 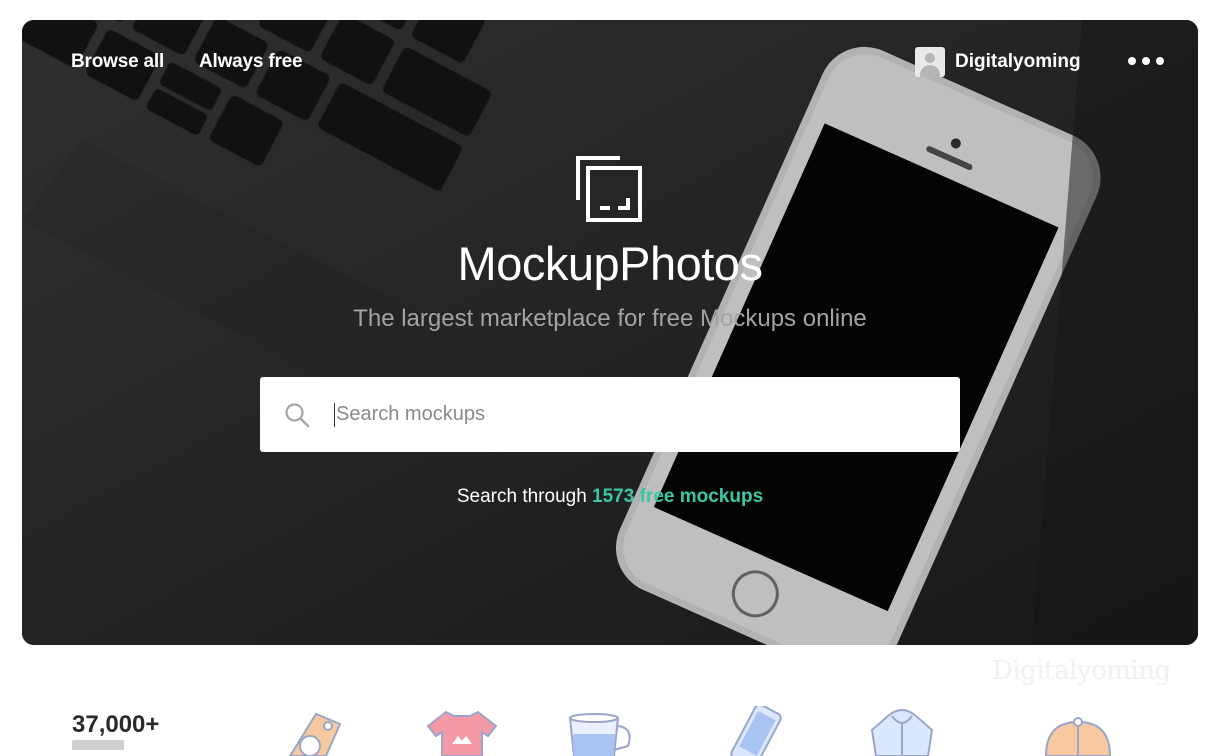 I want to click on stats-number: 37,000+, so click(x=116, y=724).